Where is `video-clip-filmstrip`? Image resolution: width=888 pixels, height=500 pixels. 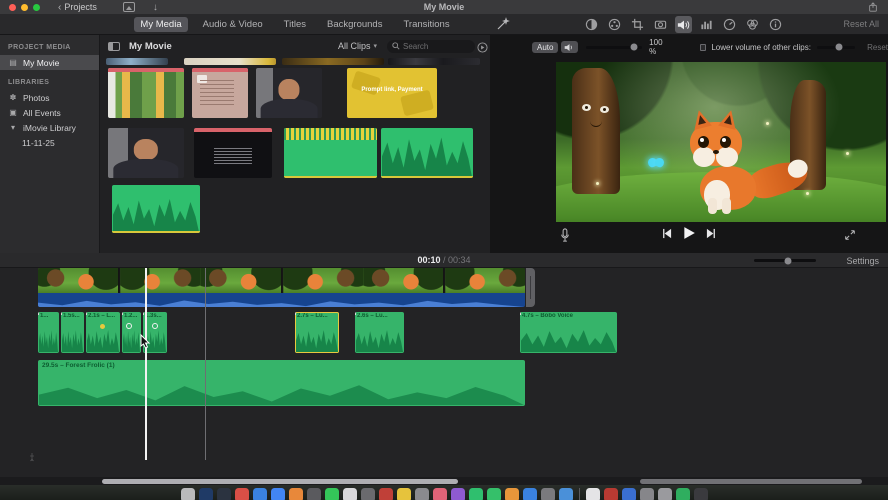 video-clip-filmstrip is located at coordinates (281, 280).